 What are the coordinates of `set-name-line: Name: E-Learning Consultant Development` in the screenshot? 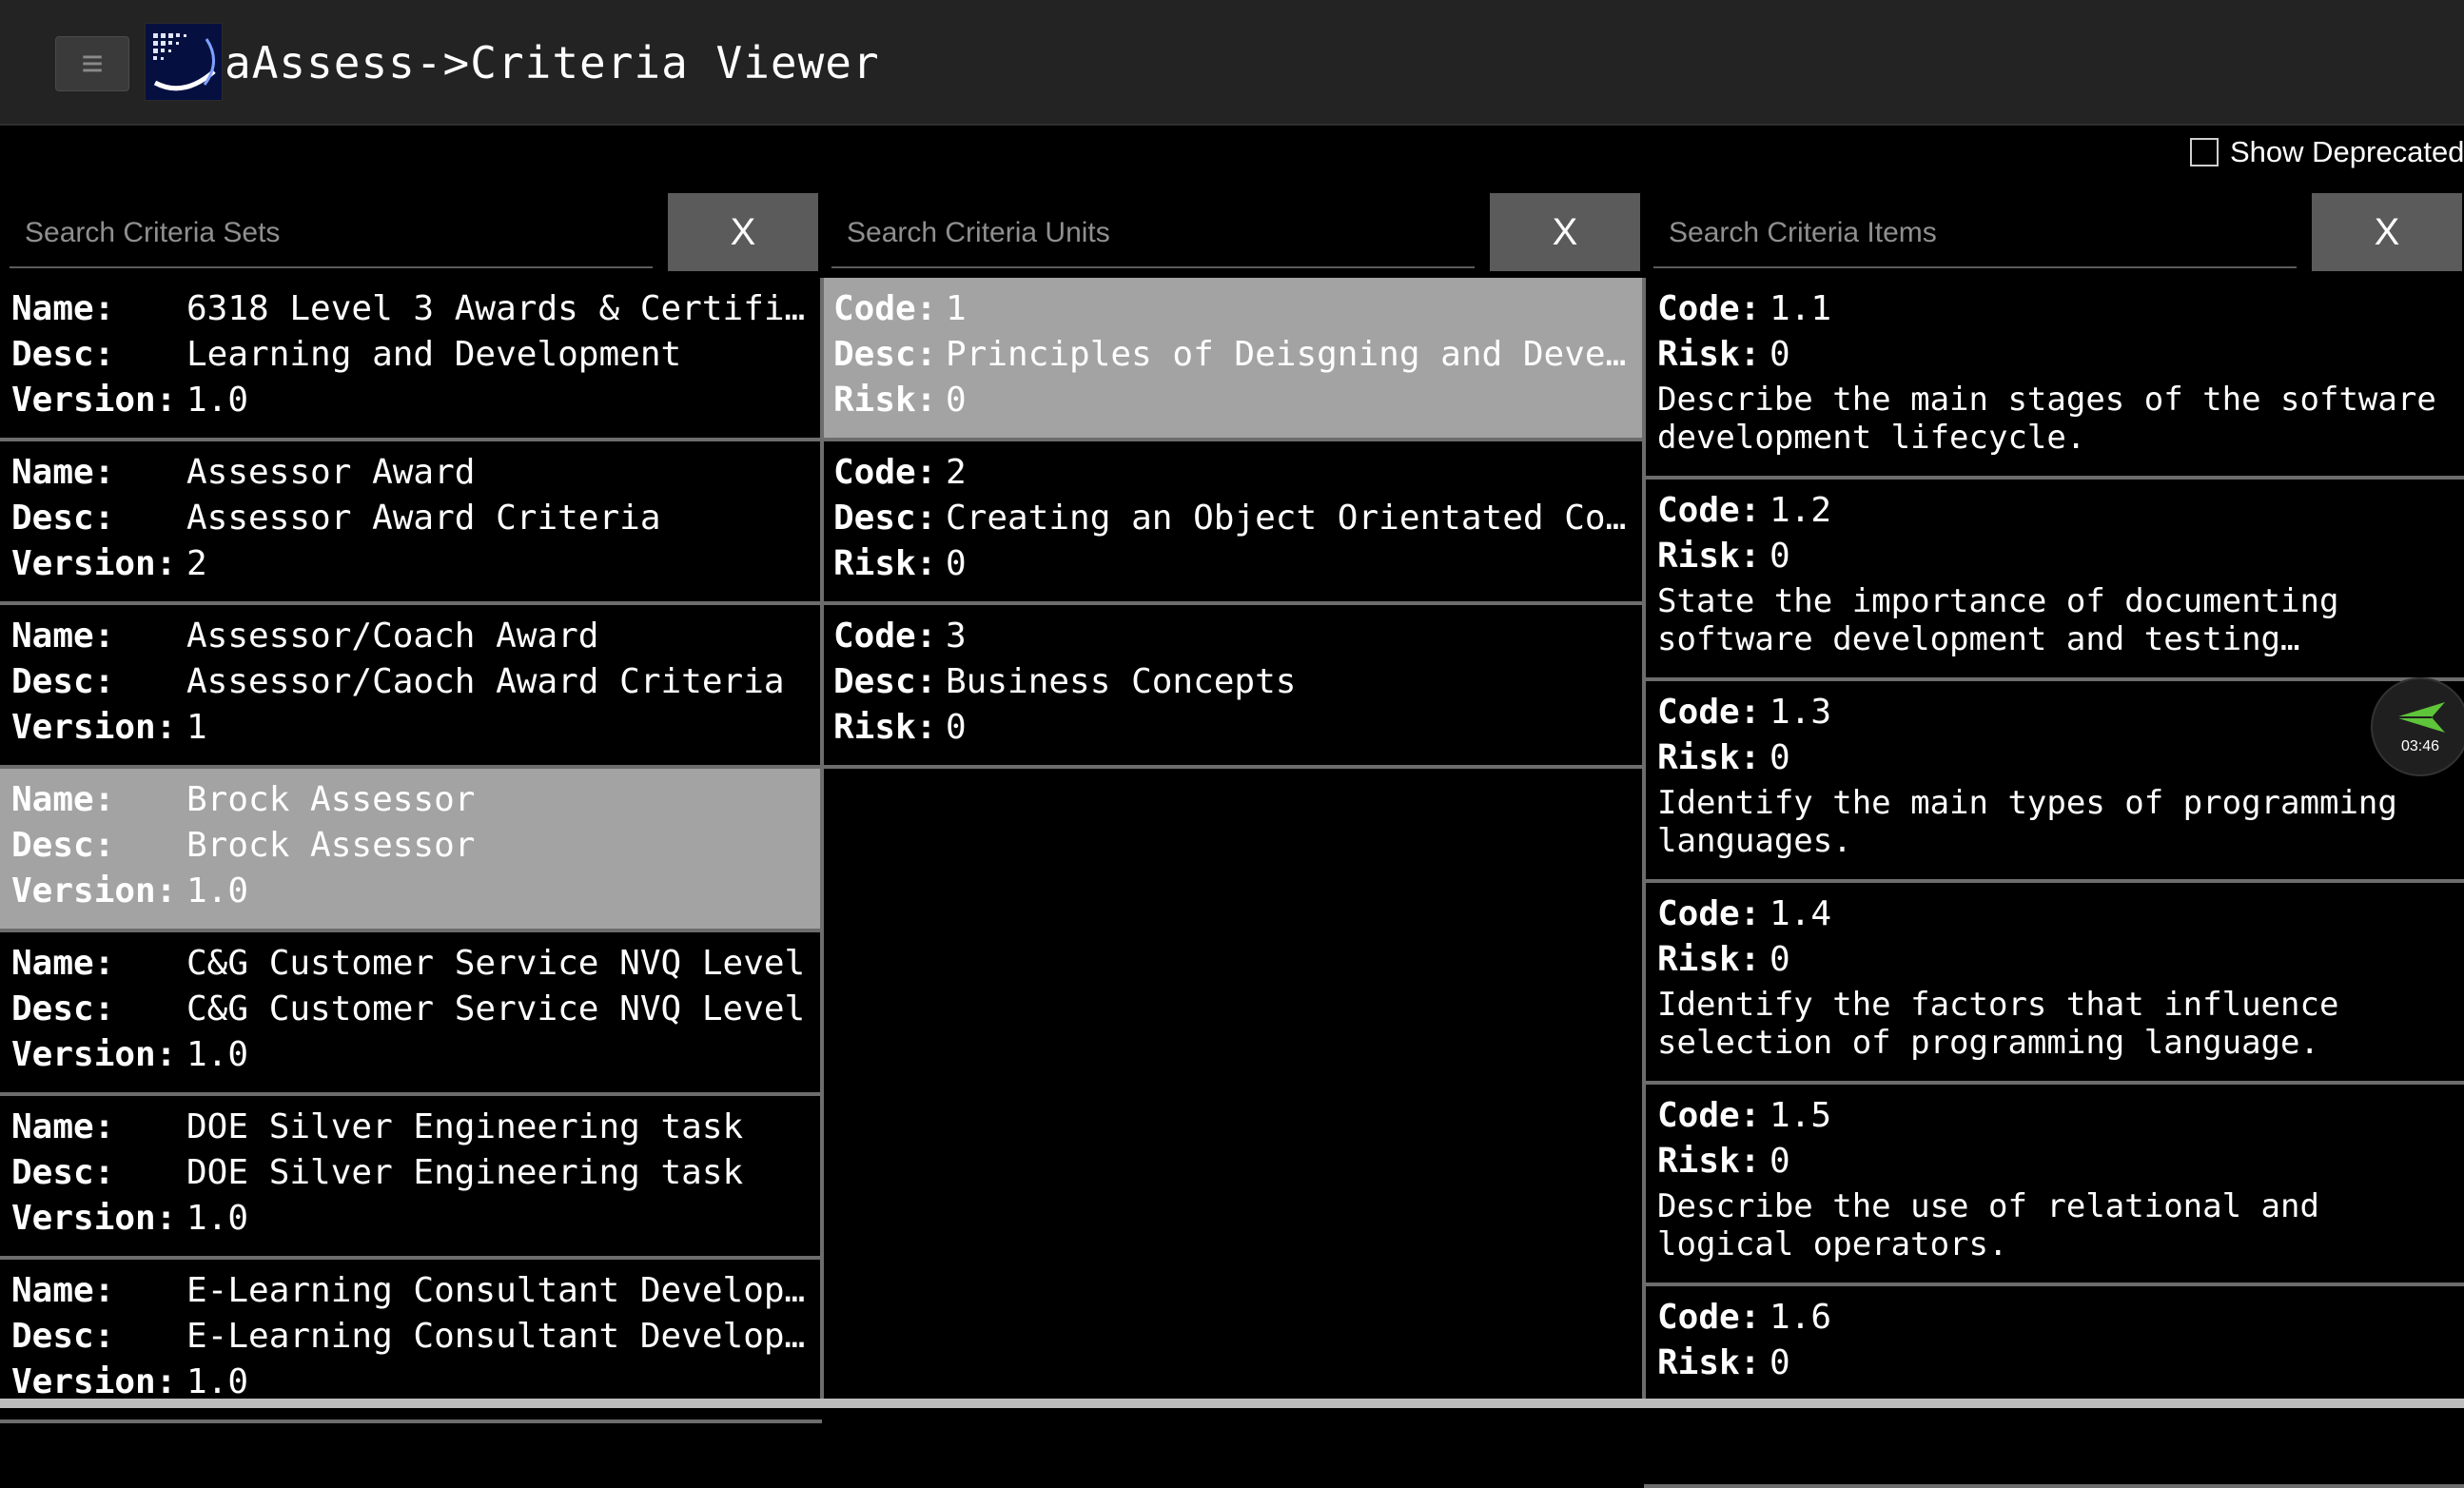 It's located at (416, 1290).